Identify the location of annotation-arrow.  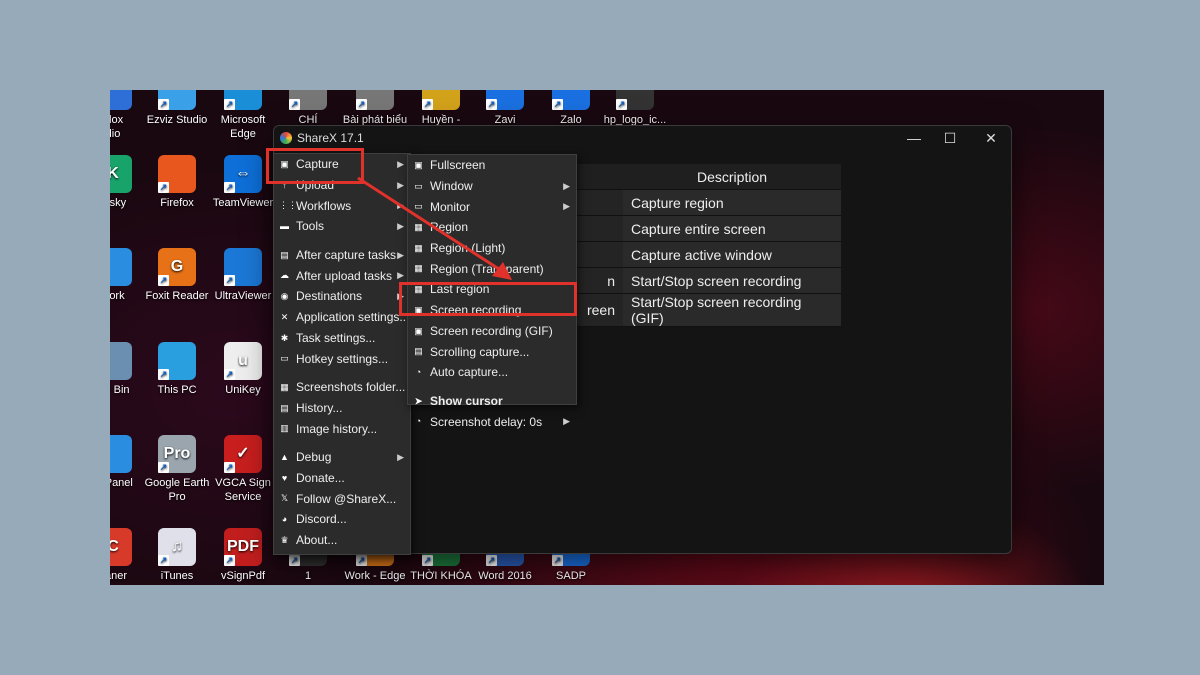
(434, 228).